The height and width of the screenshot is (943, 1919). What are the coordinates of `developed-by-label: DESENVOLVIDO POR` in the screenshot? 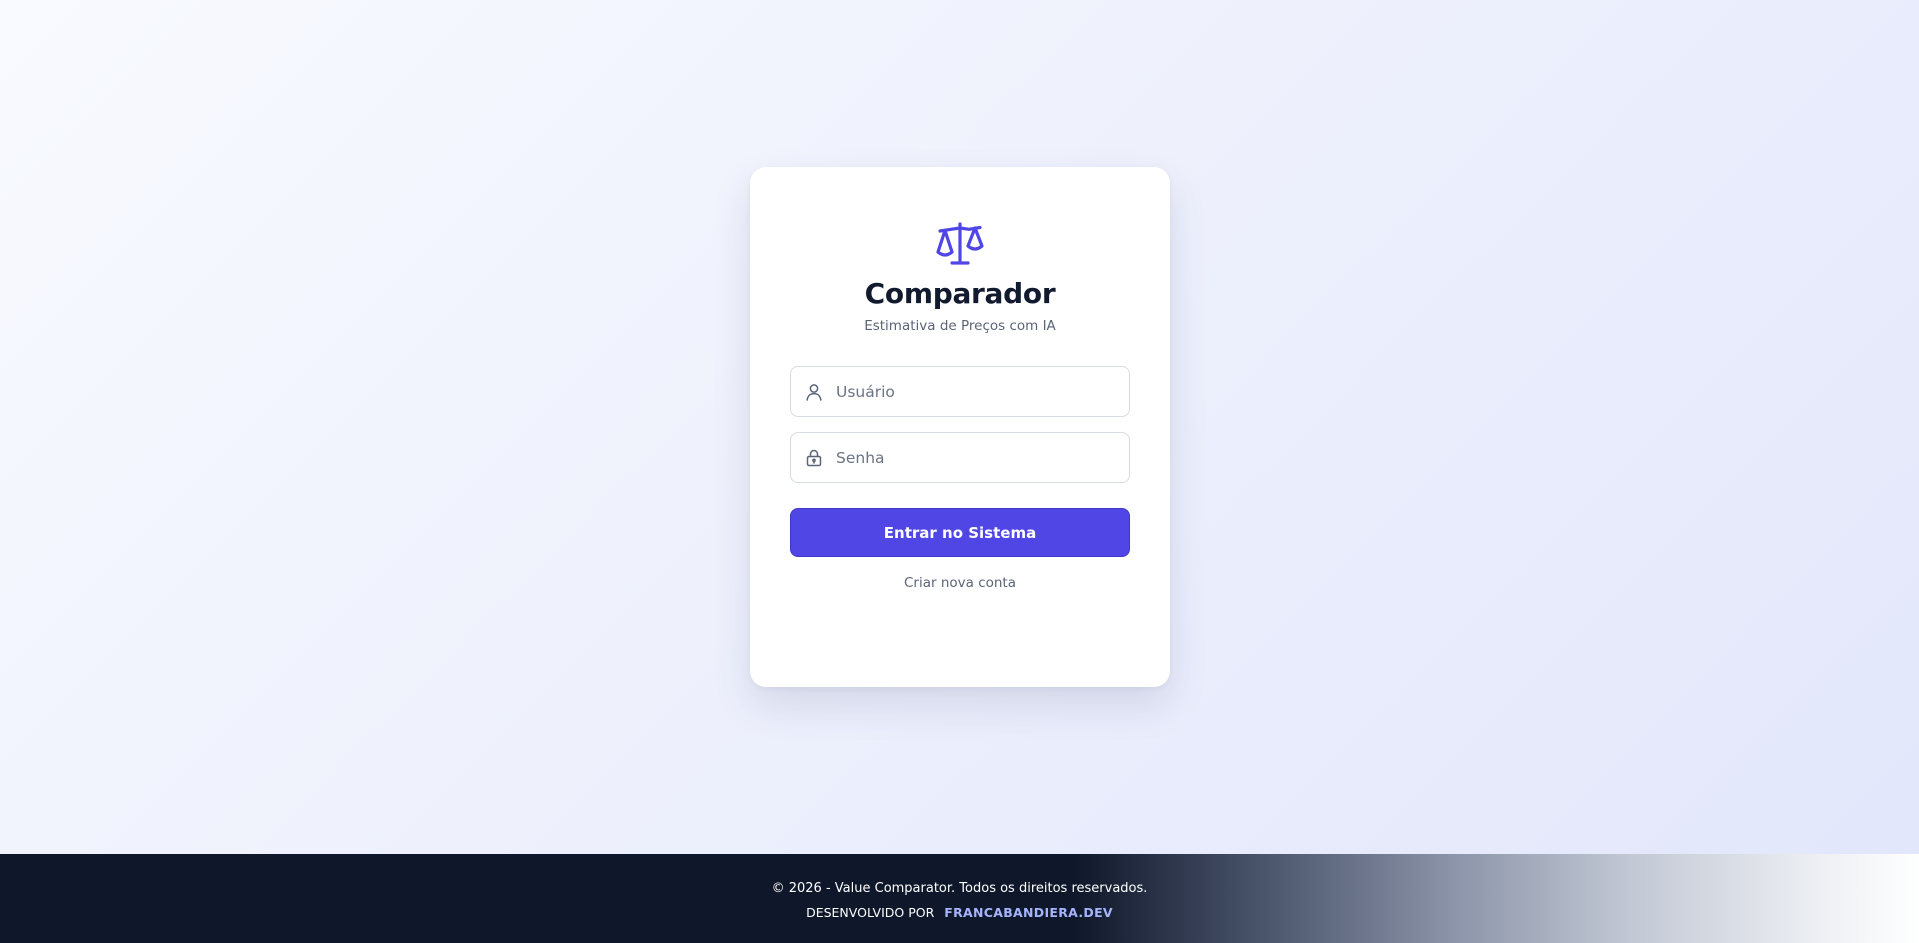 It's located at (870, 912).